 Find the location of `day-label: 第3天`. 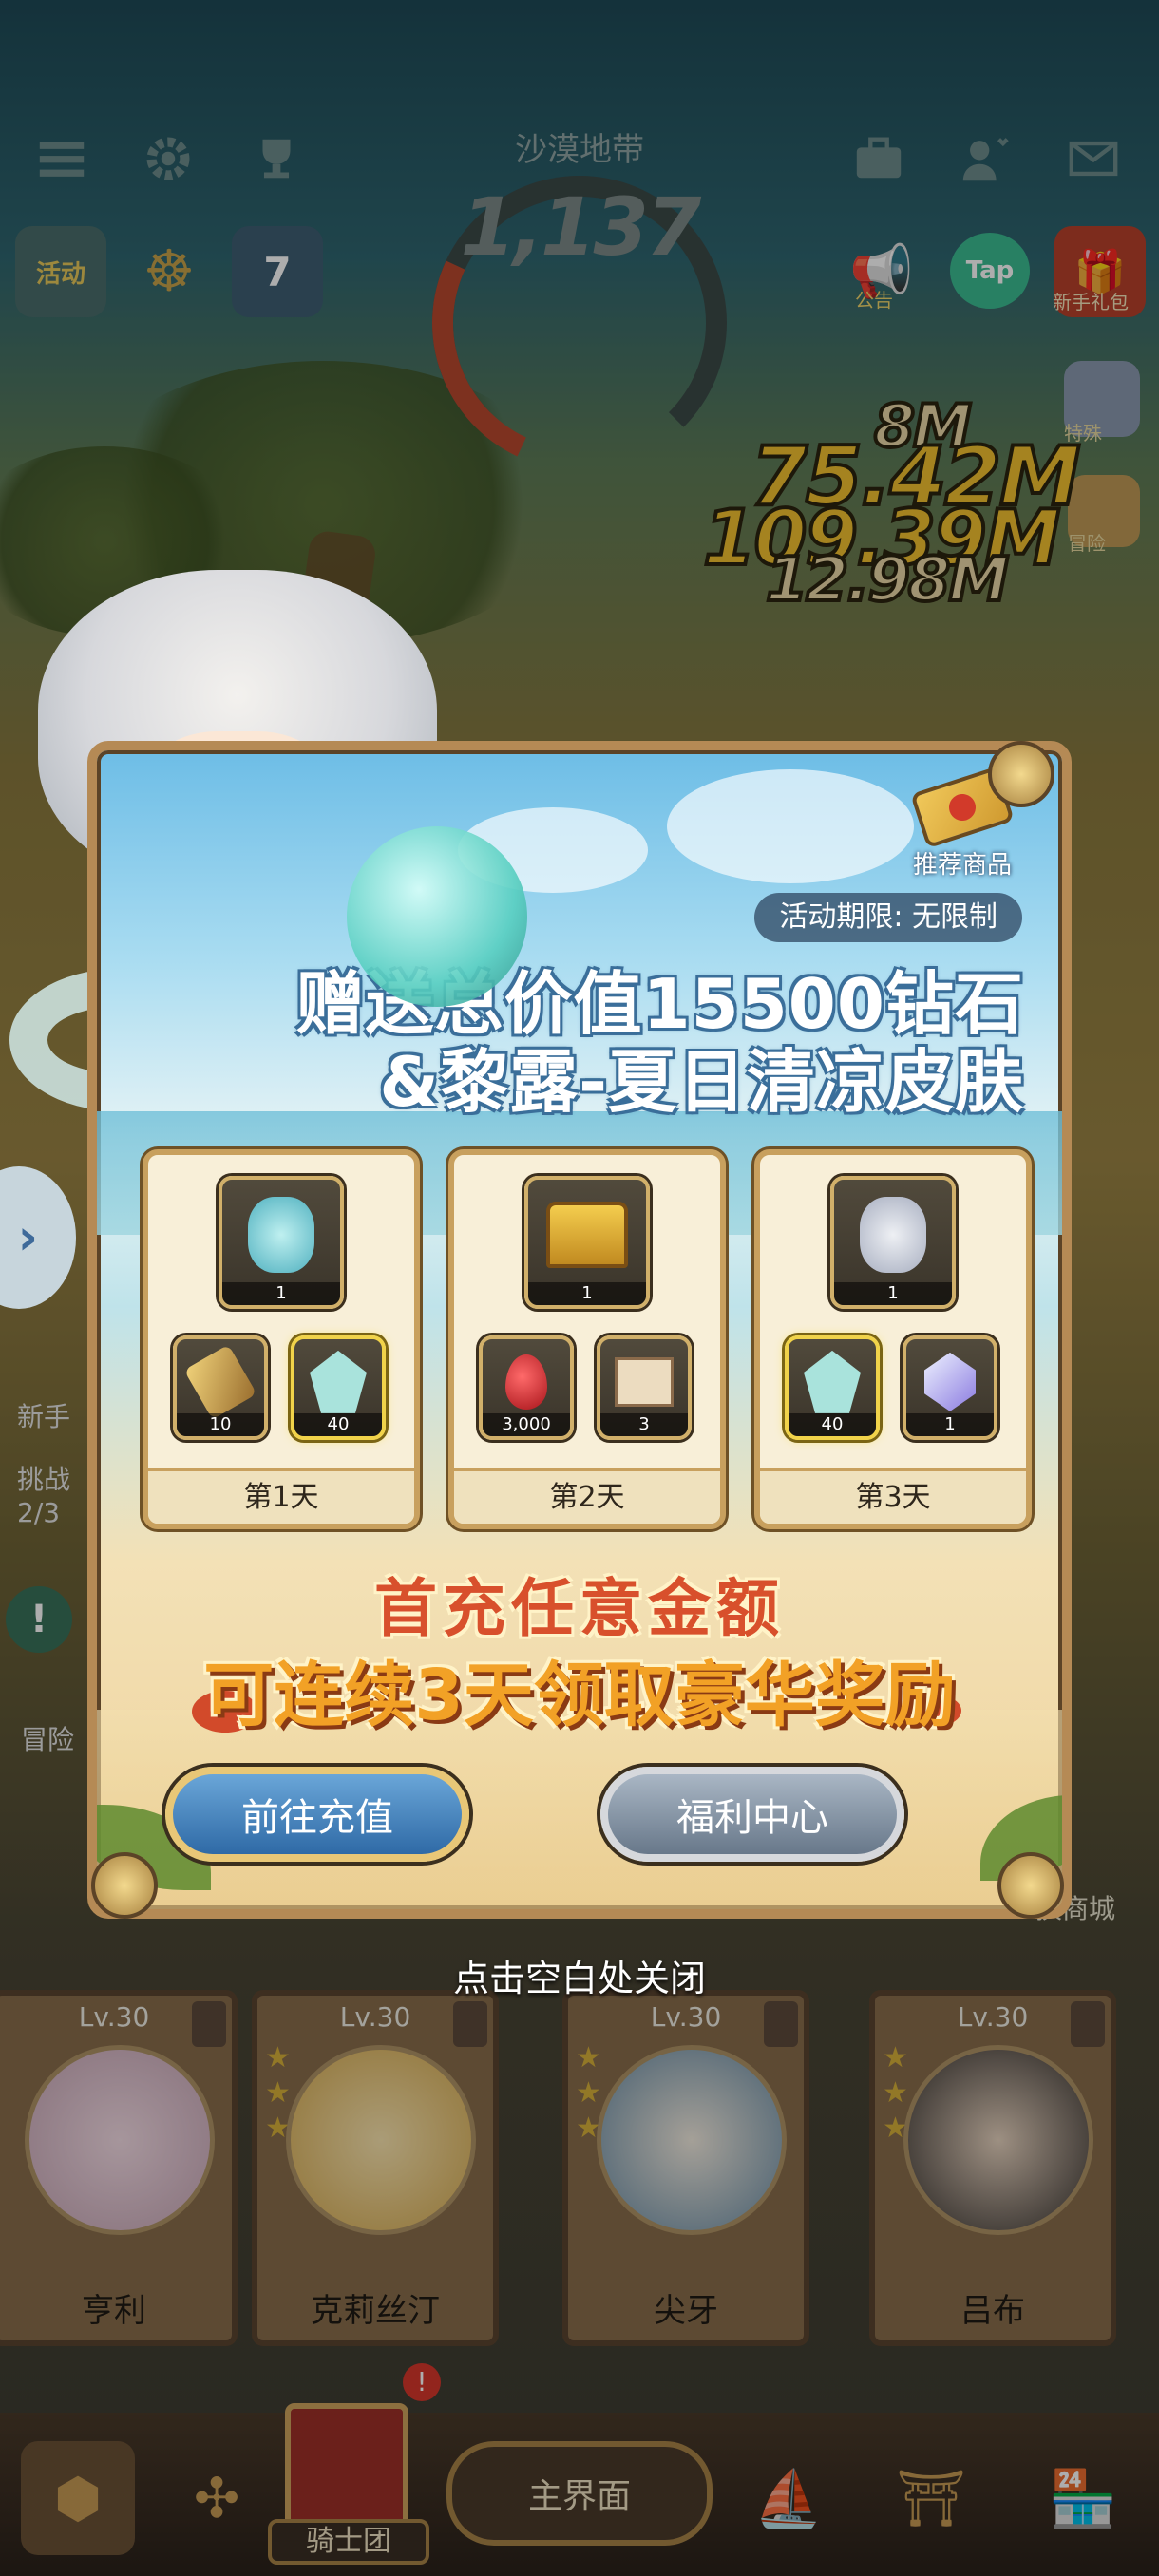

day-label: 第3天 is located at coordinates (893, 1496).